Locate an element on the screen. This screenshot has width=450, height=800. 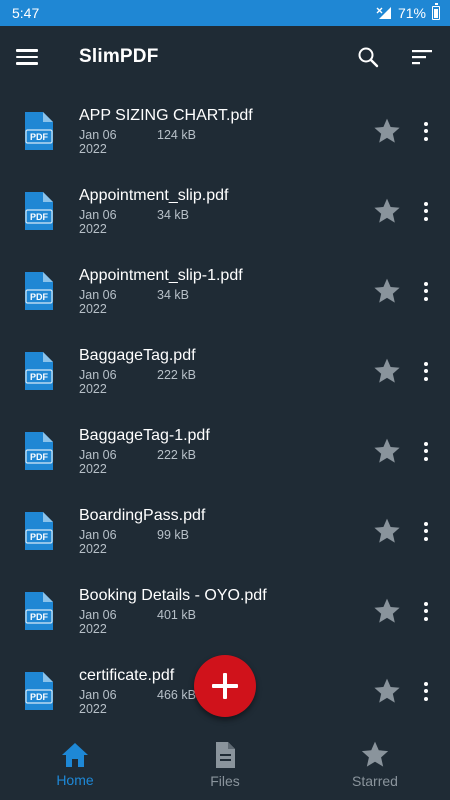
file-name: BoardingPass.pdf is located at coordinates (142, 515).